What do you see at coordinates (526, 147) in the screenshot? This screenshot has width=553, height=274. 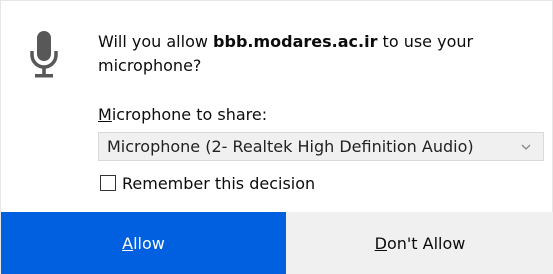 I see `chevron-down-icon` at bounding box center [526, 147].